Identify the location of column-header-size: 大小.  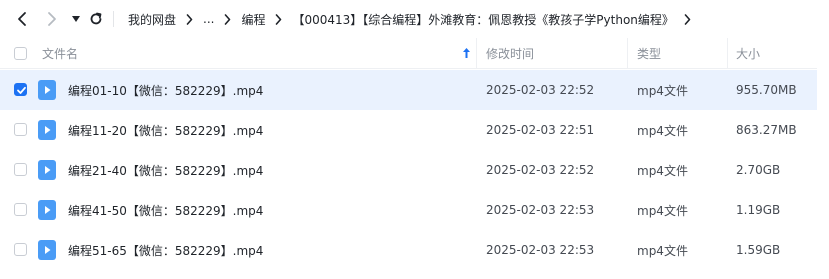
(748, 53).